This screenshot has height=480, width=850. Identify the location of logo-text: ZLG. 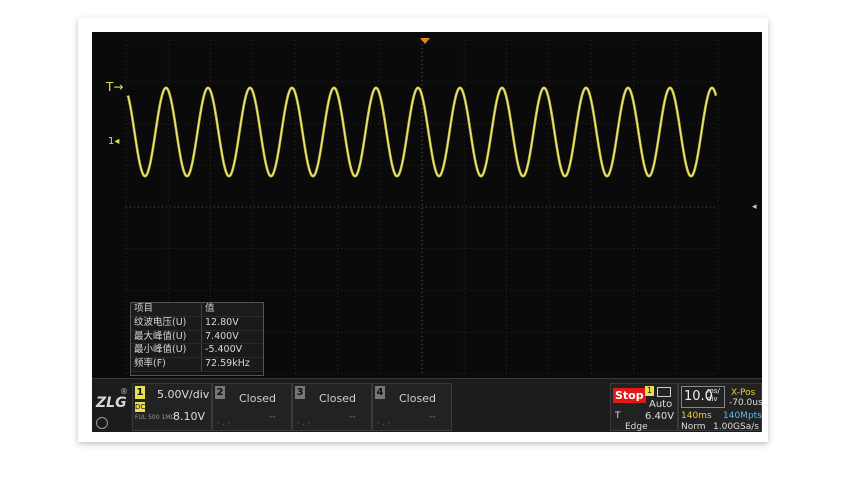
(111, 403).